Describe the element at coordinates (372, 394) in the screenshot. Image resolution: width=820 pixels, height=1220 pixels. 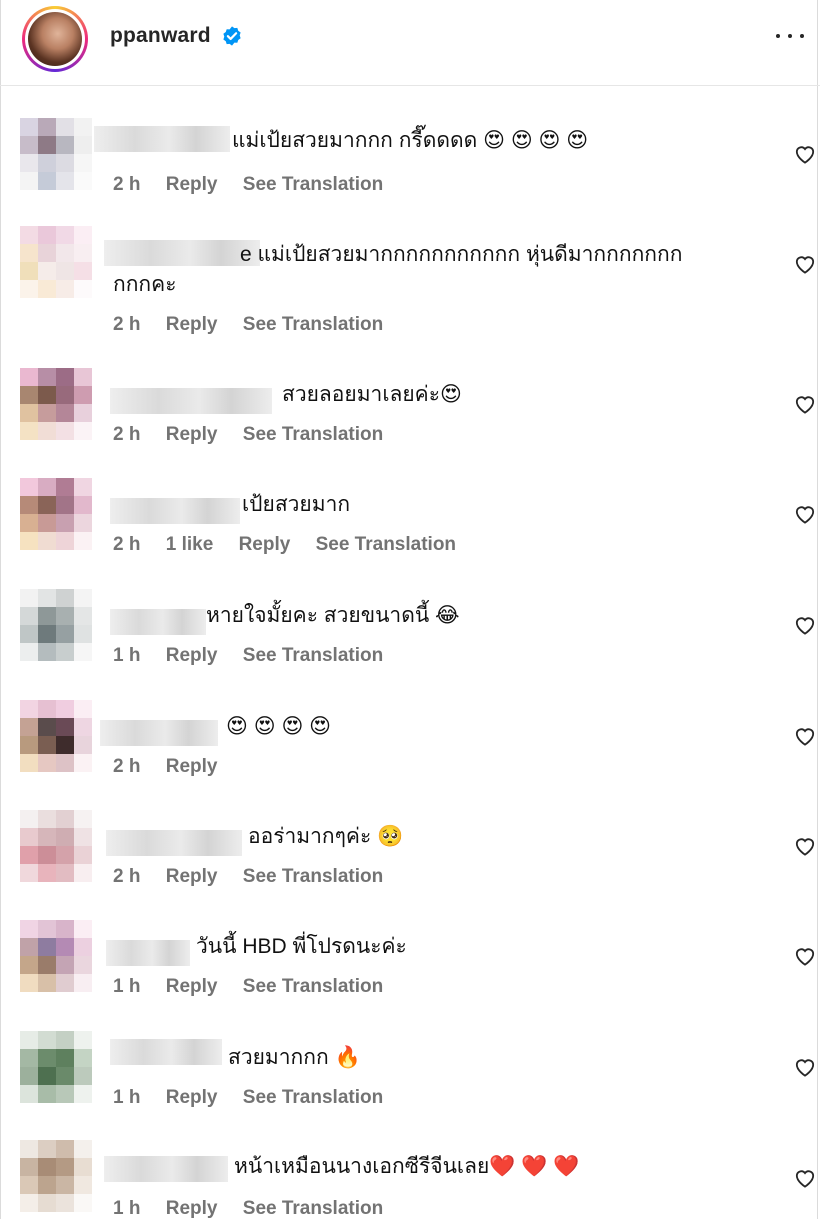
I see `comment-text: สวยลอยมาเลยค่ะ😍` at that location.